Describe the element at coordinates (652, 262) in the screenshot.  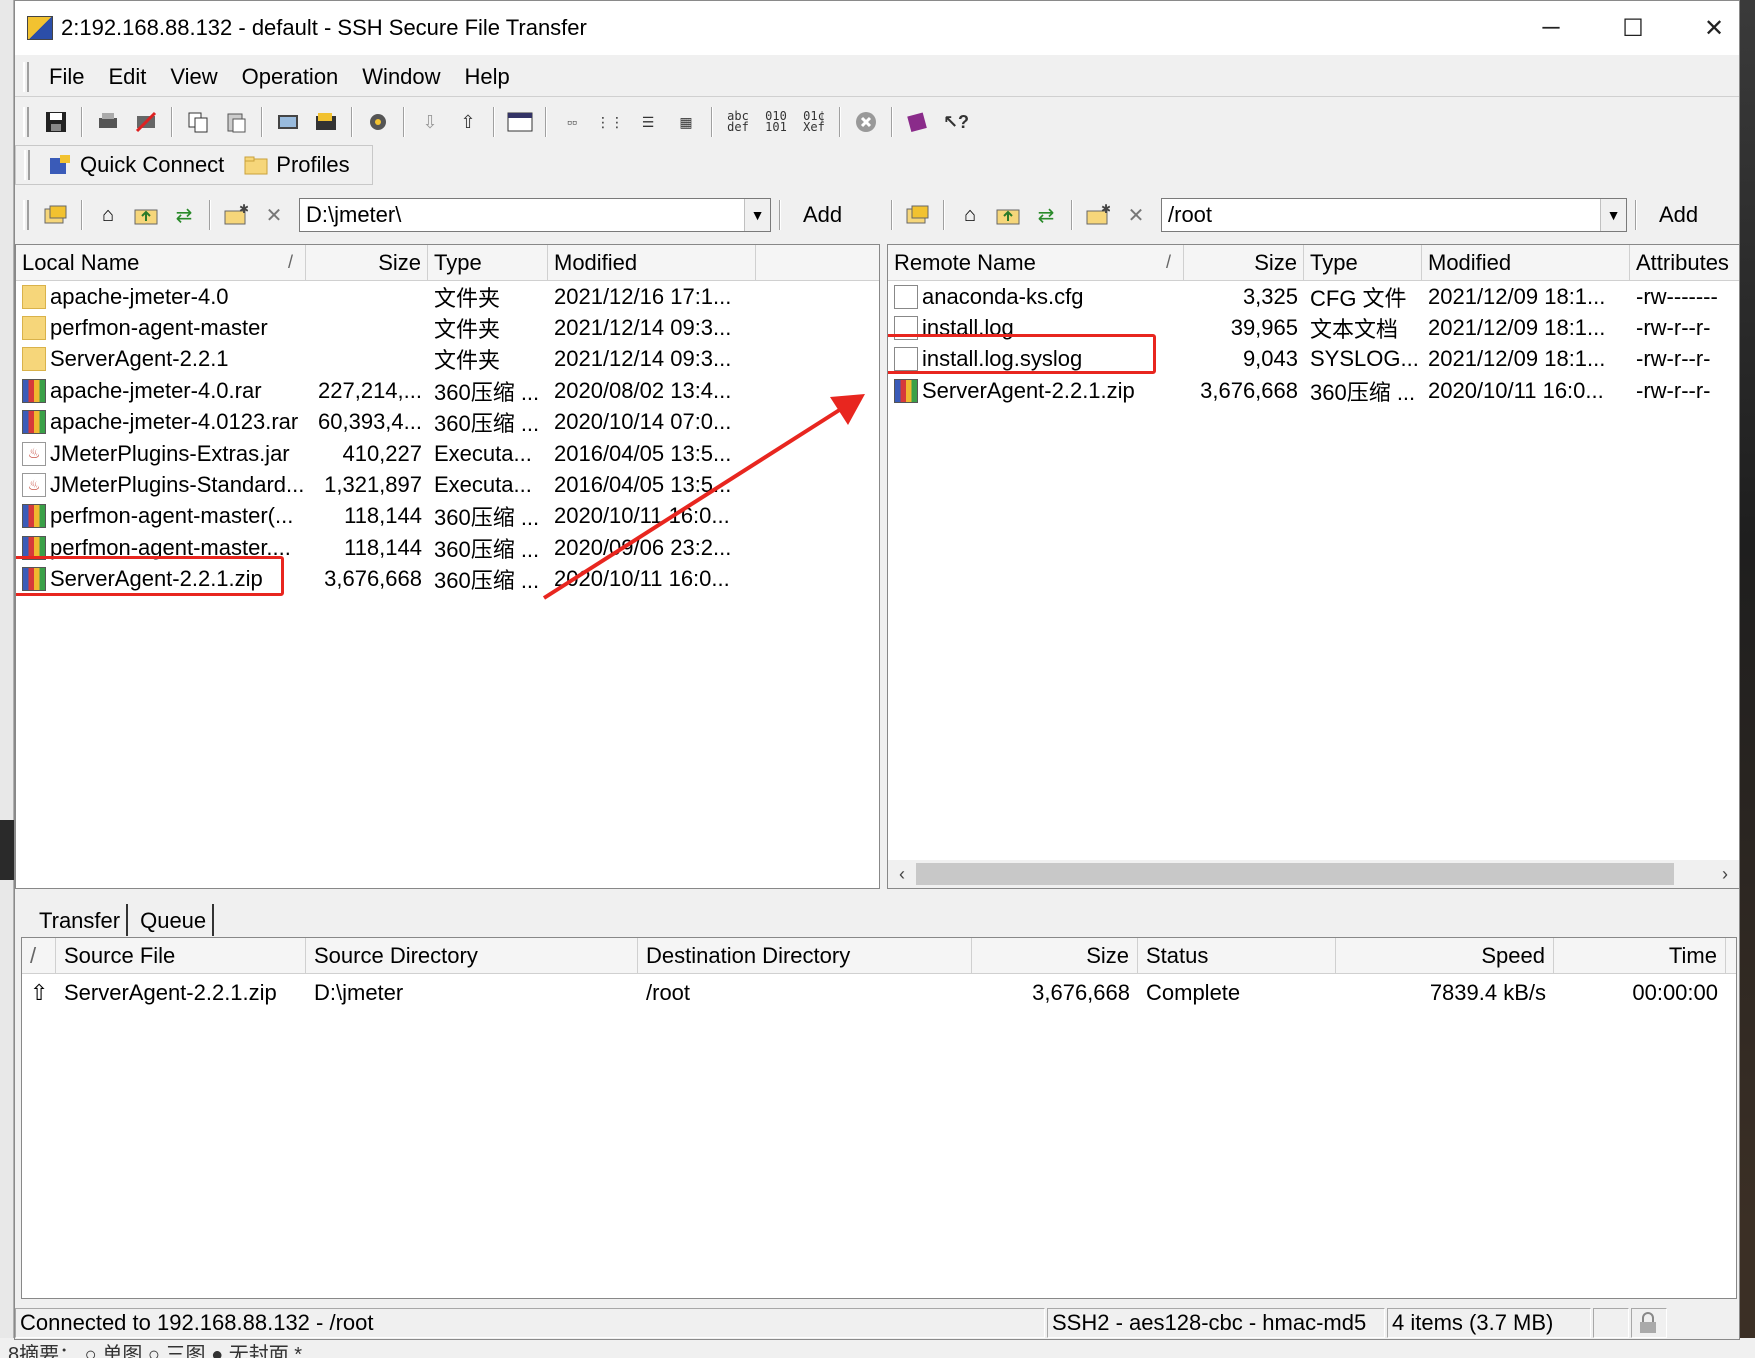
I see `local-modified-column: Modified` at that location.